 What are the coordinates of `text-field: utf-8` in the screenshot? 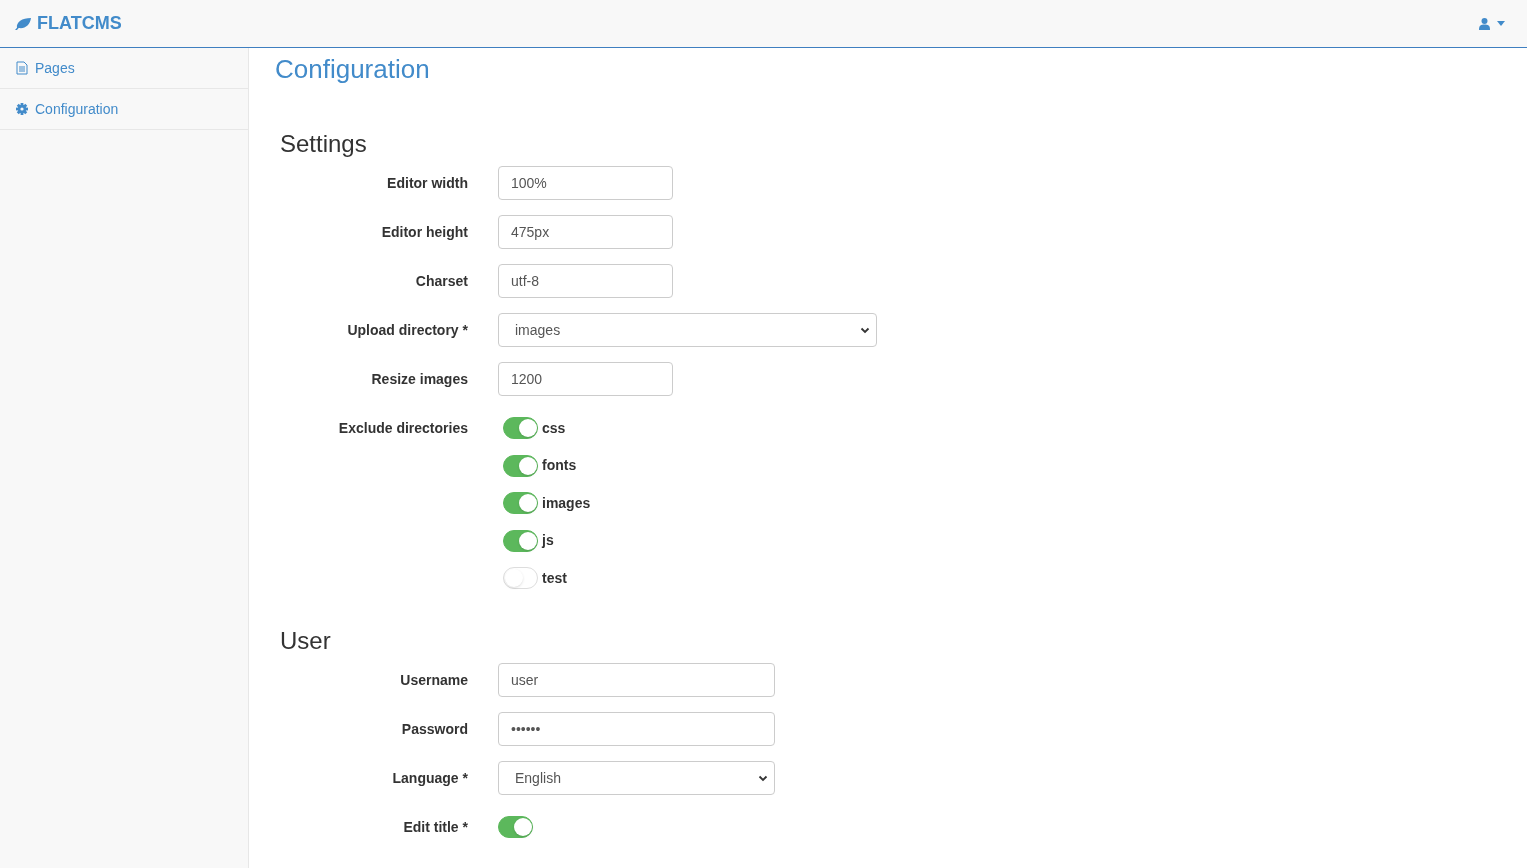 It's located at (585, 281).